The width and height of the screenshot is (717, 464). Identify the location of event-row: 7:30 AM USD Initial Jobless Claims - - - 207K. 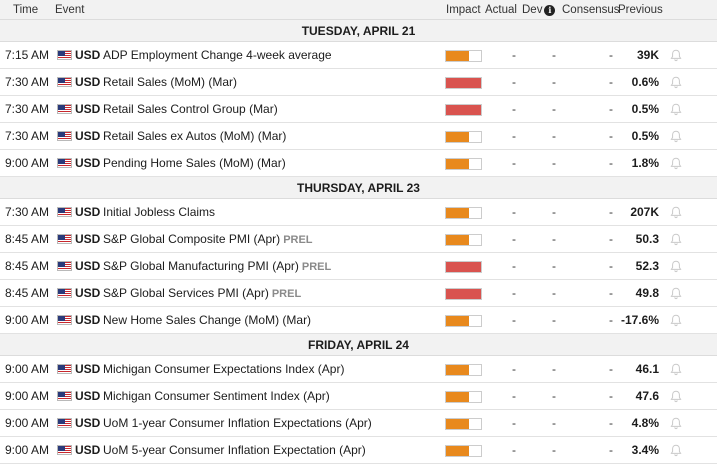
(358, 212).